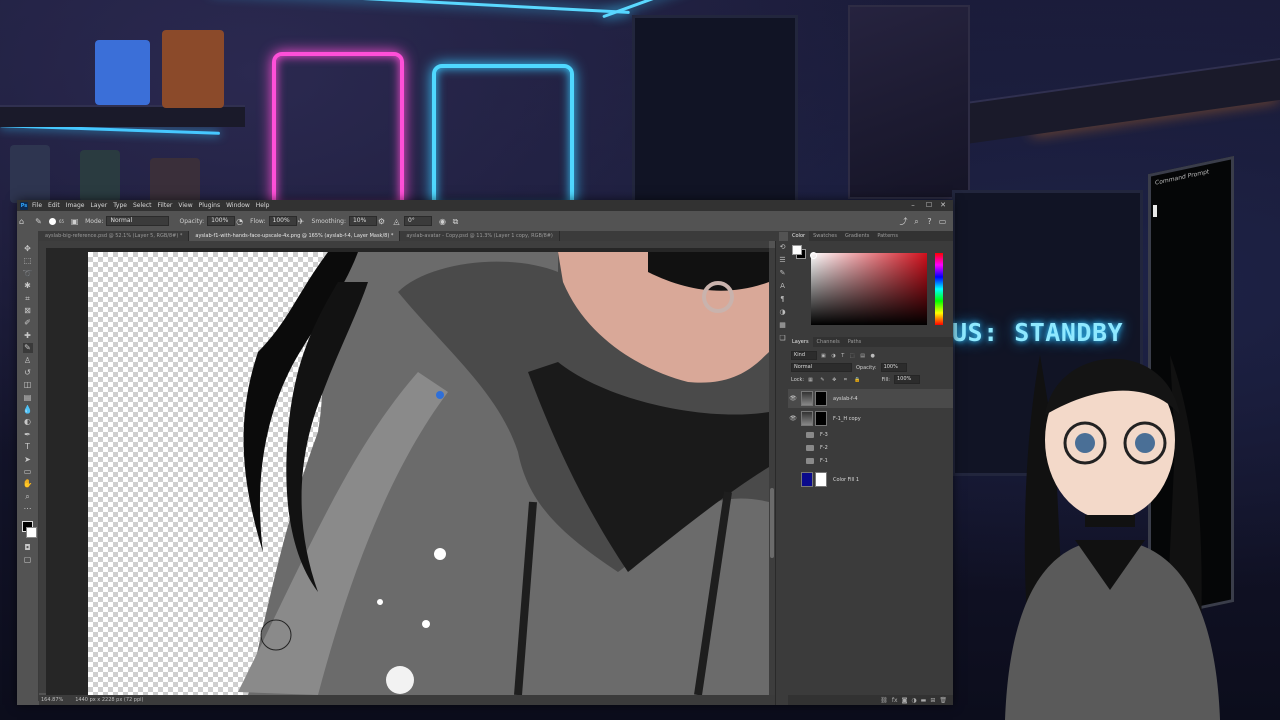 The image size is (1280, 720). What do you see at coordinates (282, 221) in the screenshot?
I see `flow-input: 100%` at bounding box center [282, 221].